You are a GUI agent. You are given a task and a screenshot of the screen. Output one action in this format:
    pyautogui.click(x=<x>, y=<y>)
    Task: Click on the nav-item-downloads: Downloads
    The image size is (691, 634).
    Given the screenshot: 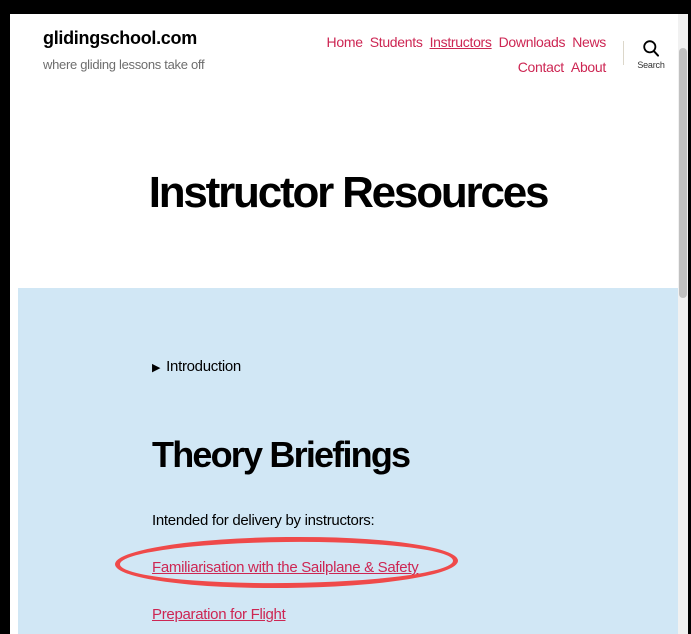 What is the action you would take?
    pyautogui.click(x=532, y=42)
    